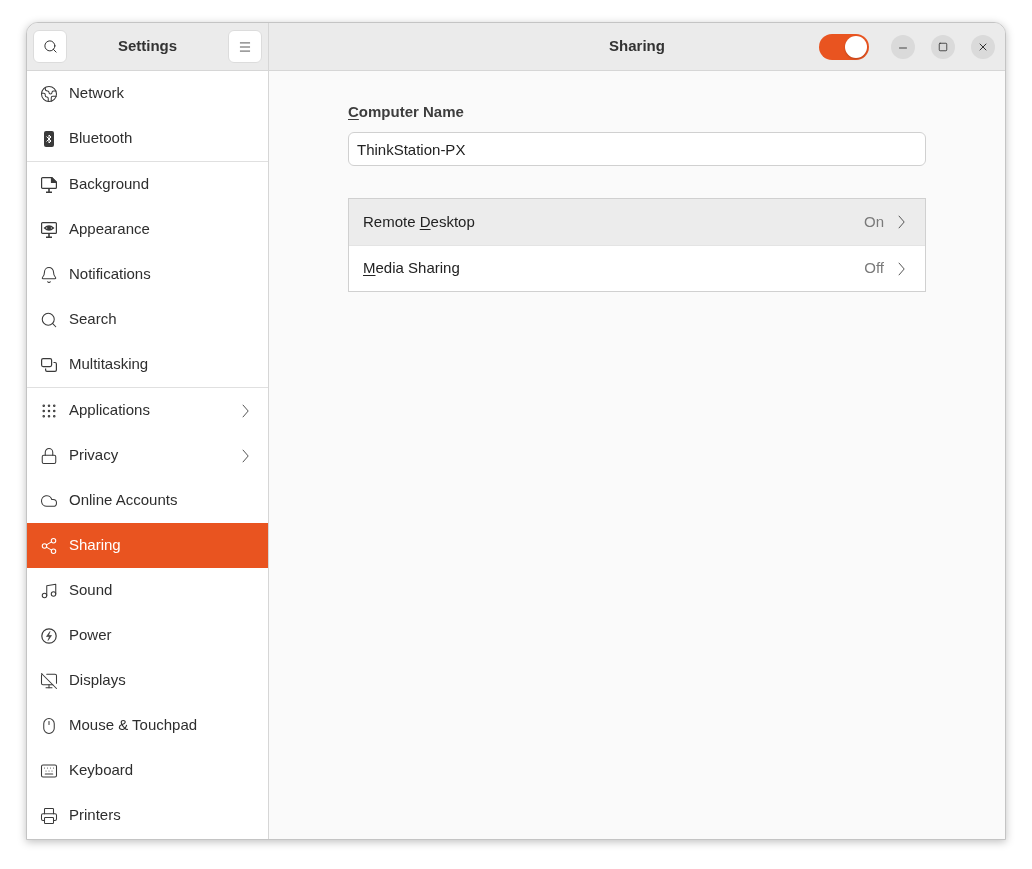 The width and height of the screenshot is (1032, 869). I want to click on menu-button, so click(245, 46).